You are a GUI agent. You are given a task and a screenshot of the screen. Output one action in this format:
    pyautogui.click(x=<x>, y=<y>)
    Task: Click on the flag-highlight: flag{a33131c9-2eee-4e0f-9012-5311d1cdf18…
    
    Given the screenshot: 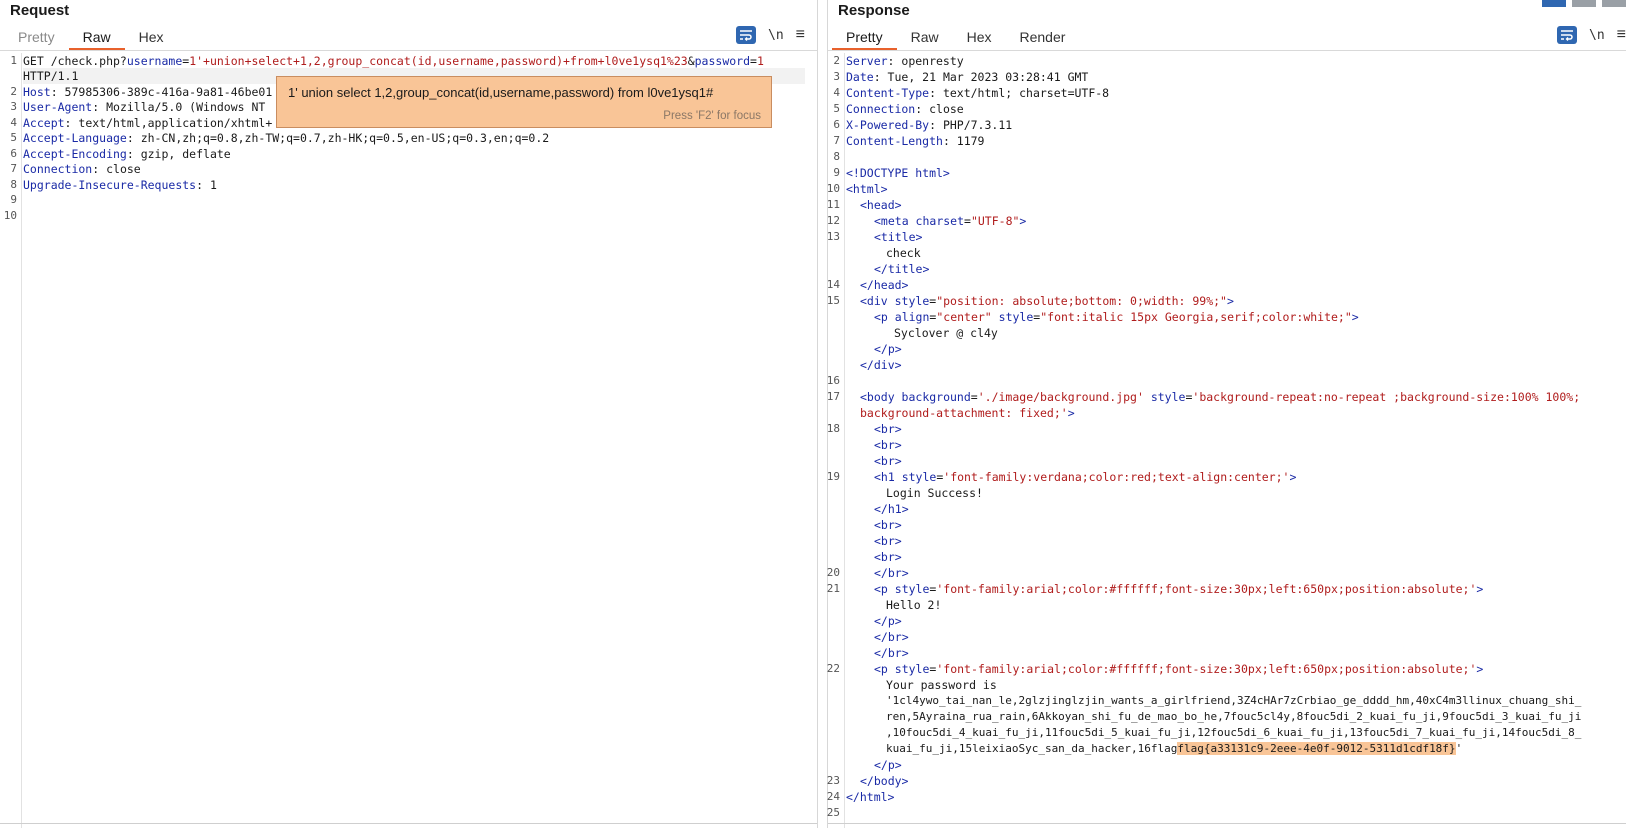 What is the action you would take?
    pyautogui.click(x=1316, y=748)
    